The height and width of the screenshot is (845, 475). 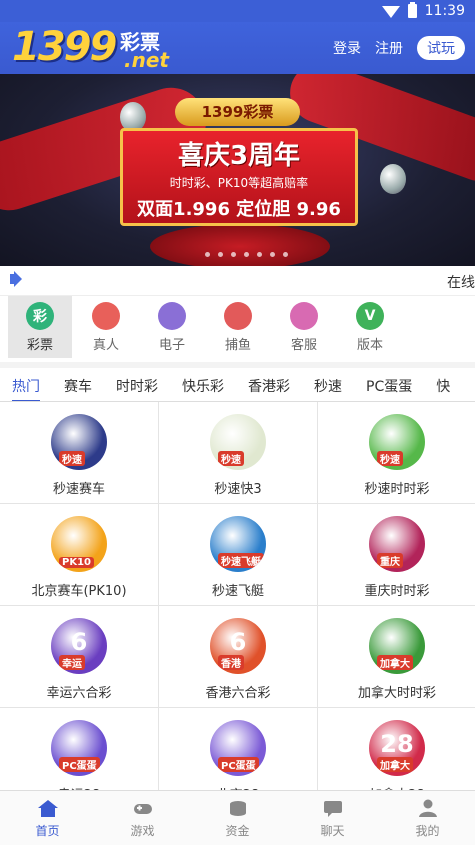 I want to click on game-tile: 秒速飞艇 秒速飞艇, so click(x=238, y=554).